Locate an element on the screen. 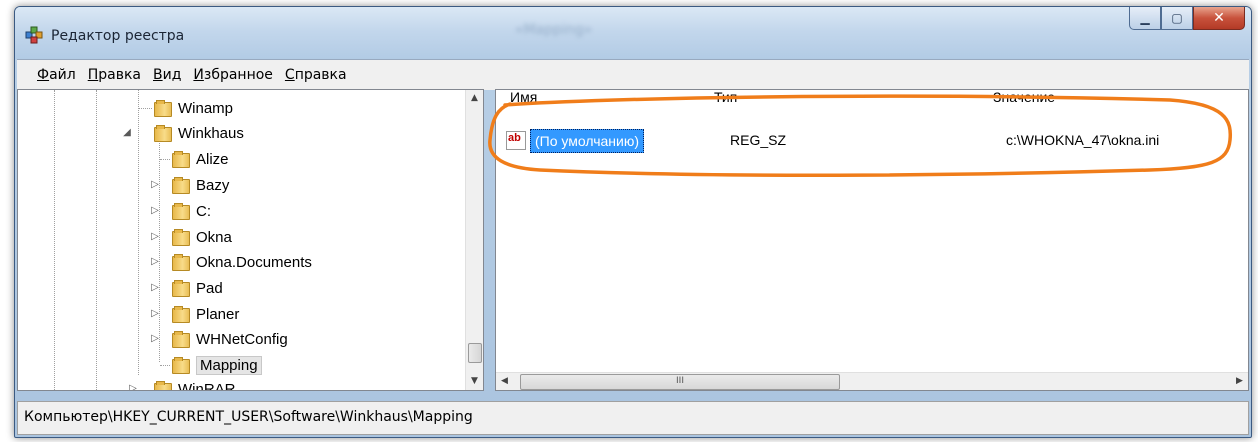  scroll-up-icon: ▲ is located at coordinates (474, 98).